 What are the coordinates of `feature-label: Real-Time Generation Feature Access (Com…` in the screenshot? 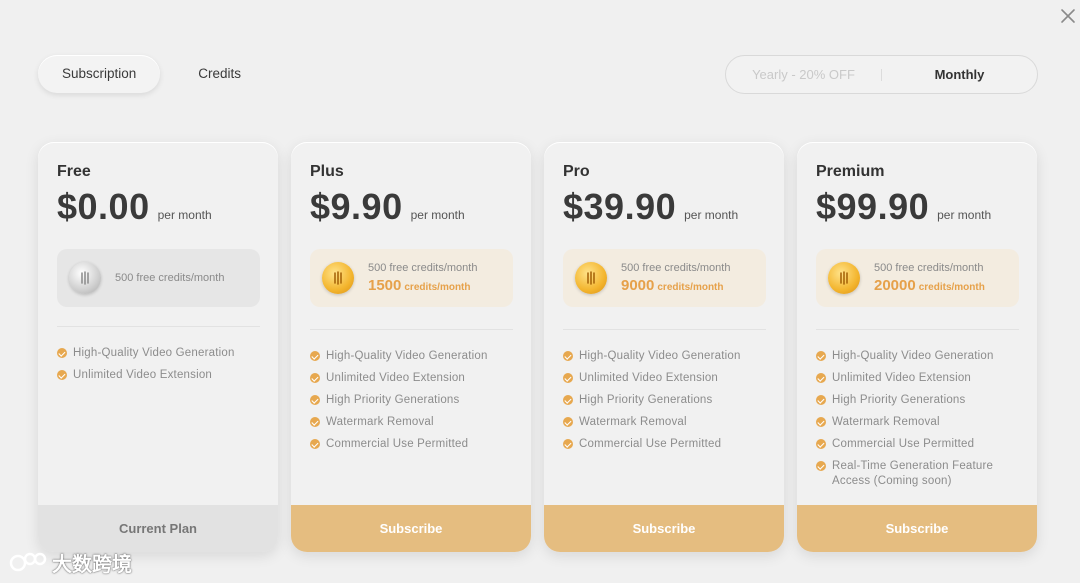 It's located at (913, 473).